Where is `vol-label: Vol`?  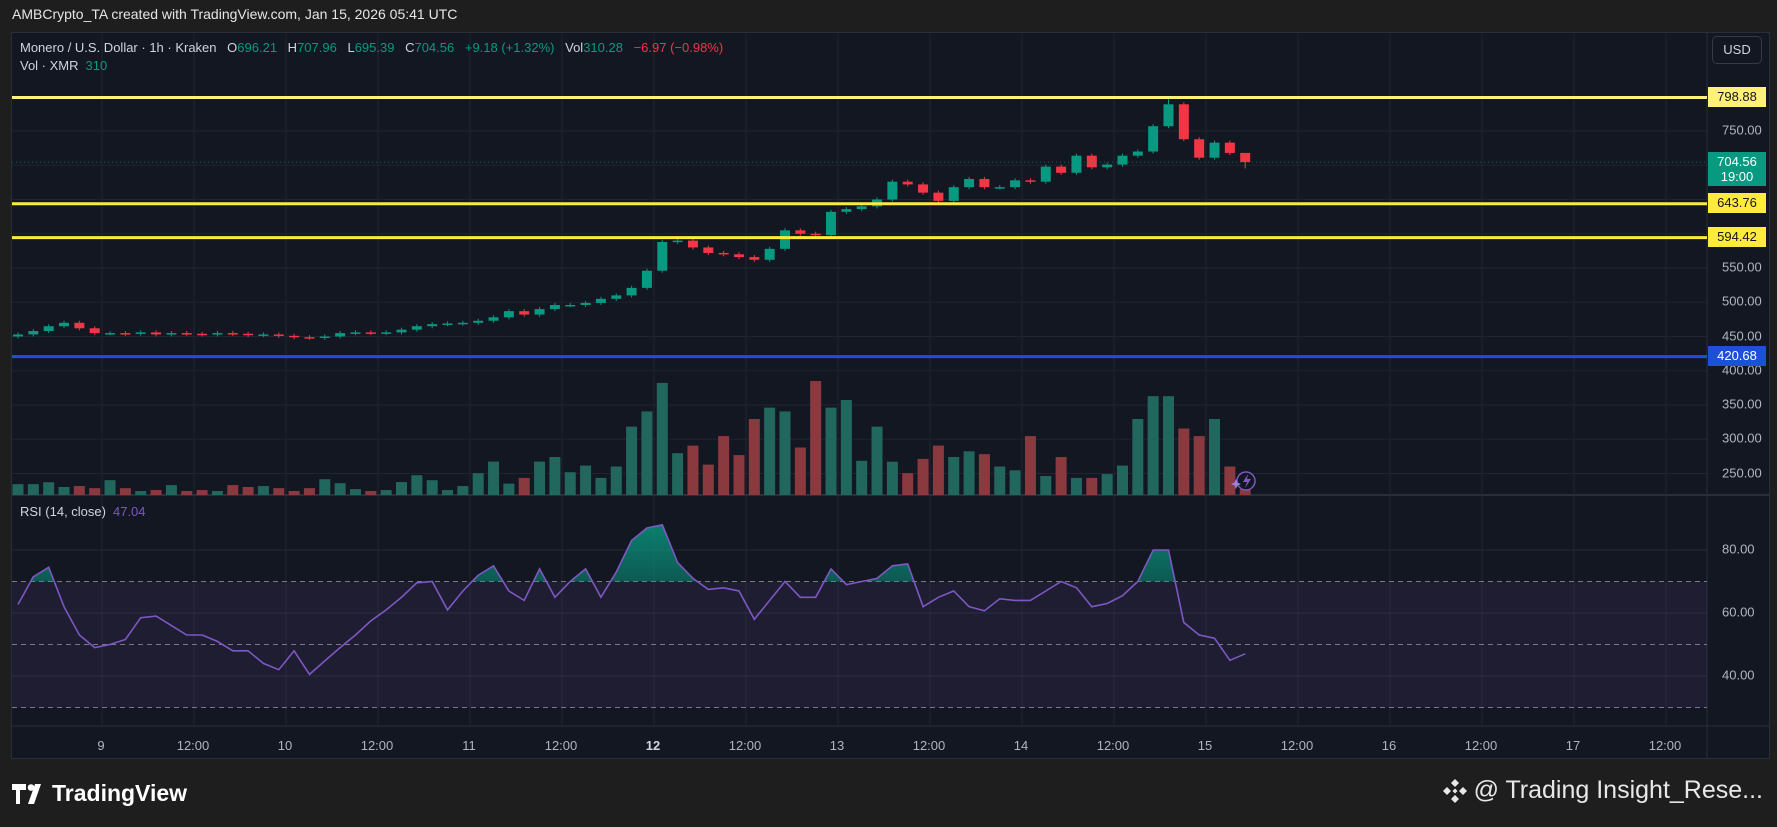 vol-label: Vol is located at coordinates (574, 47).